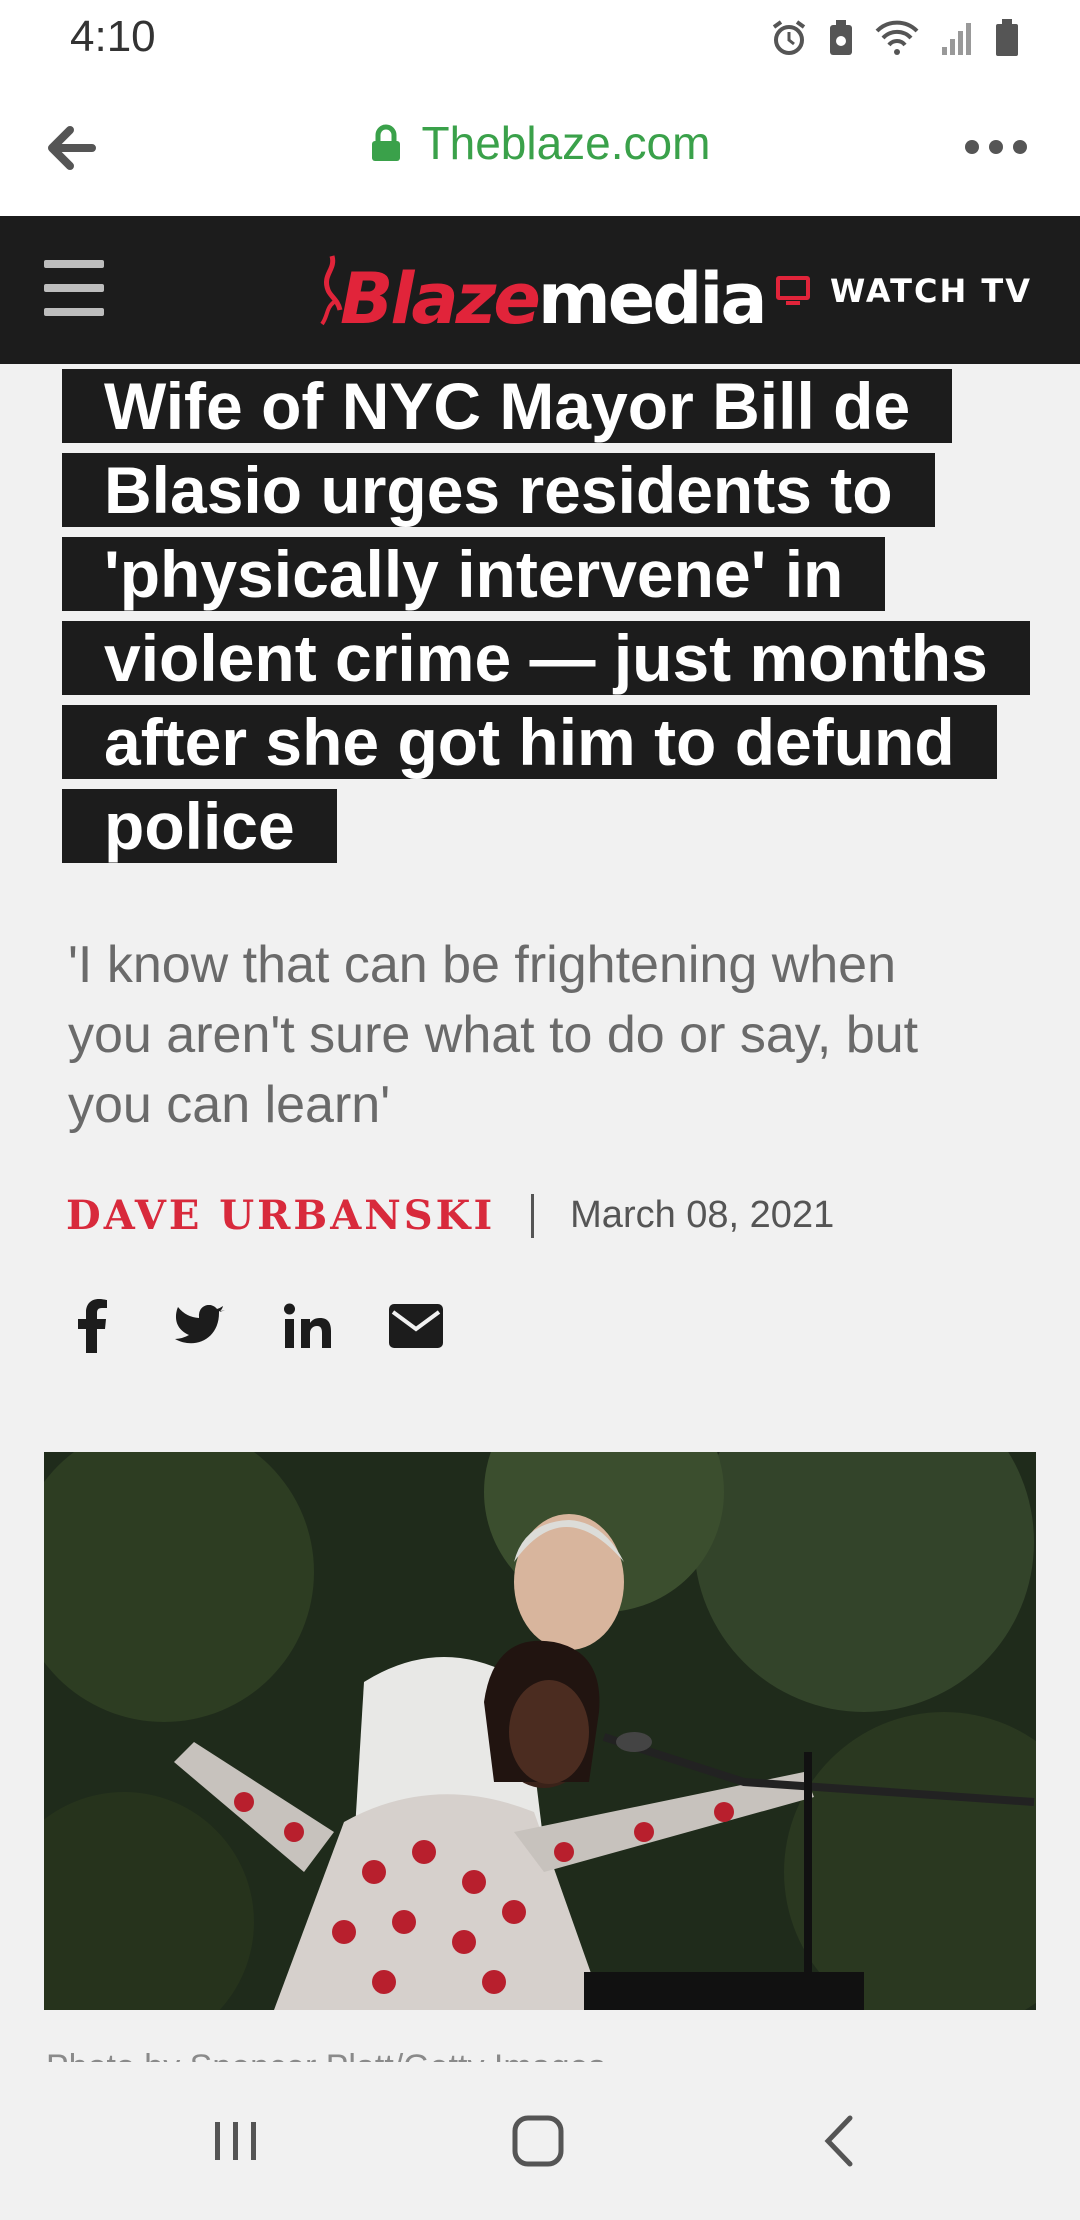 This screenshot has height=2220, width=1080. I want to click on email-icon, so click(416, 1326).